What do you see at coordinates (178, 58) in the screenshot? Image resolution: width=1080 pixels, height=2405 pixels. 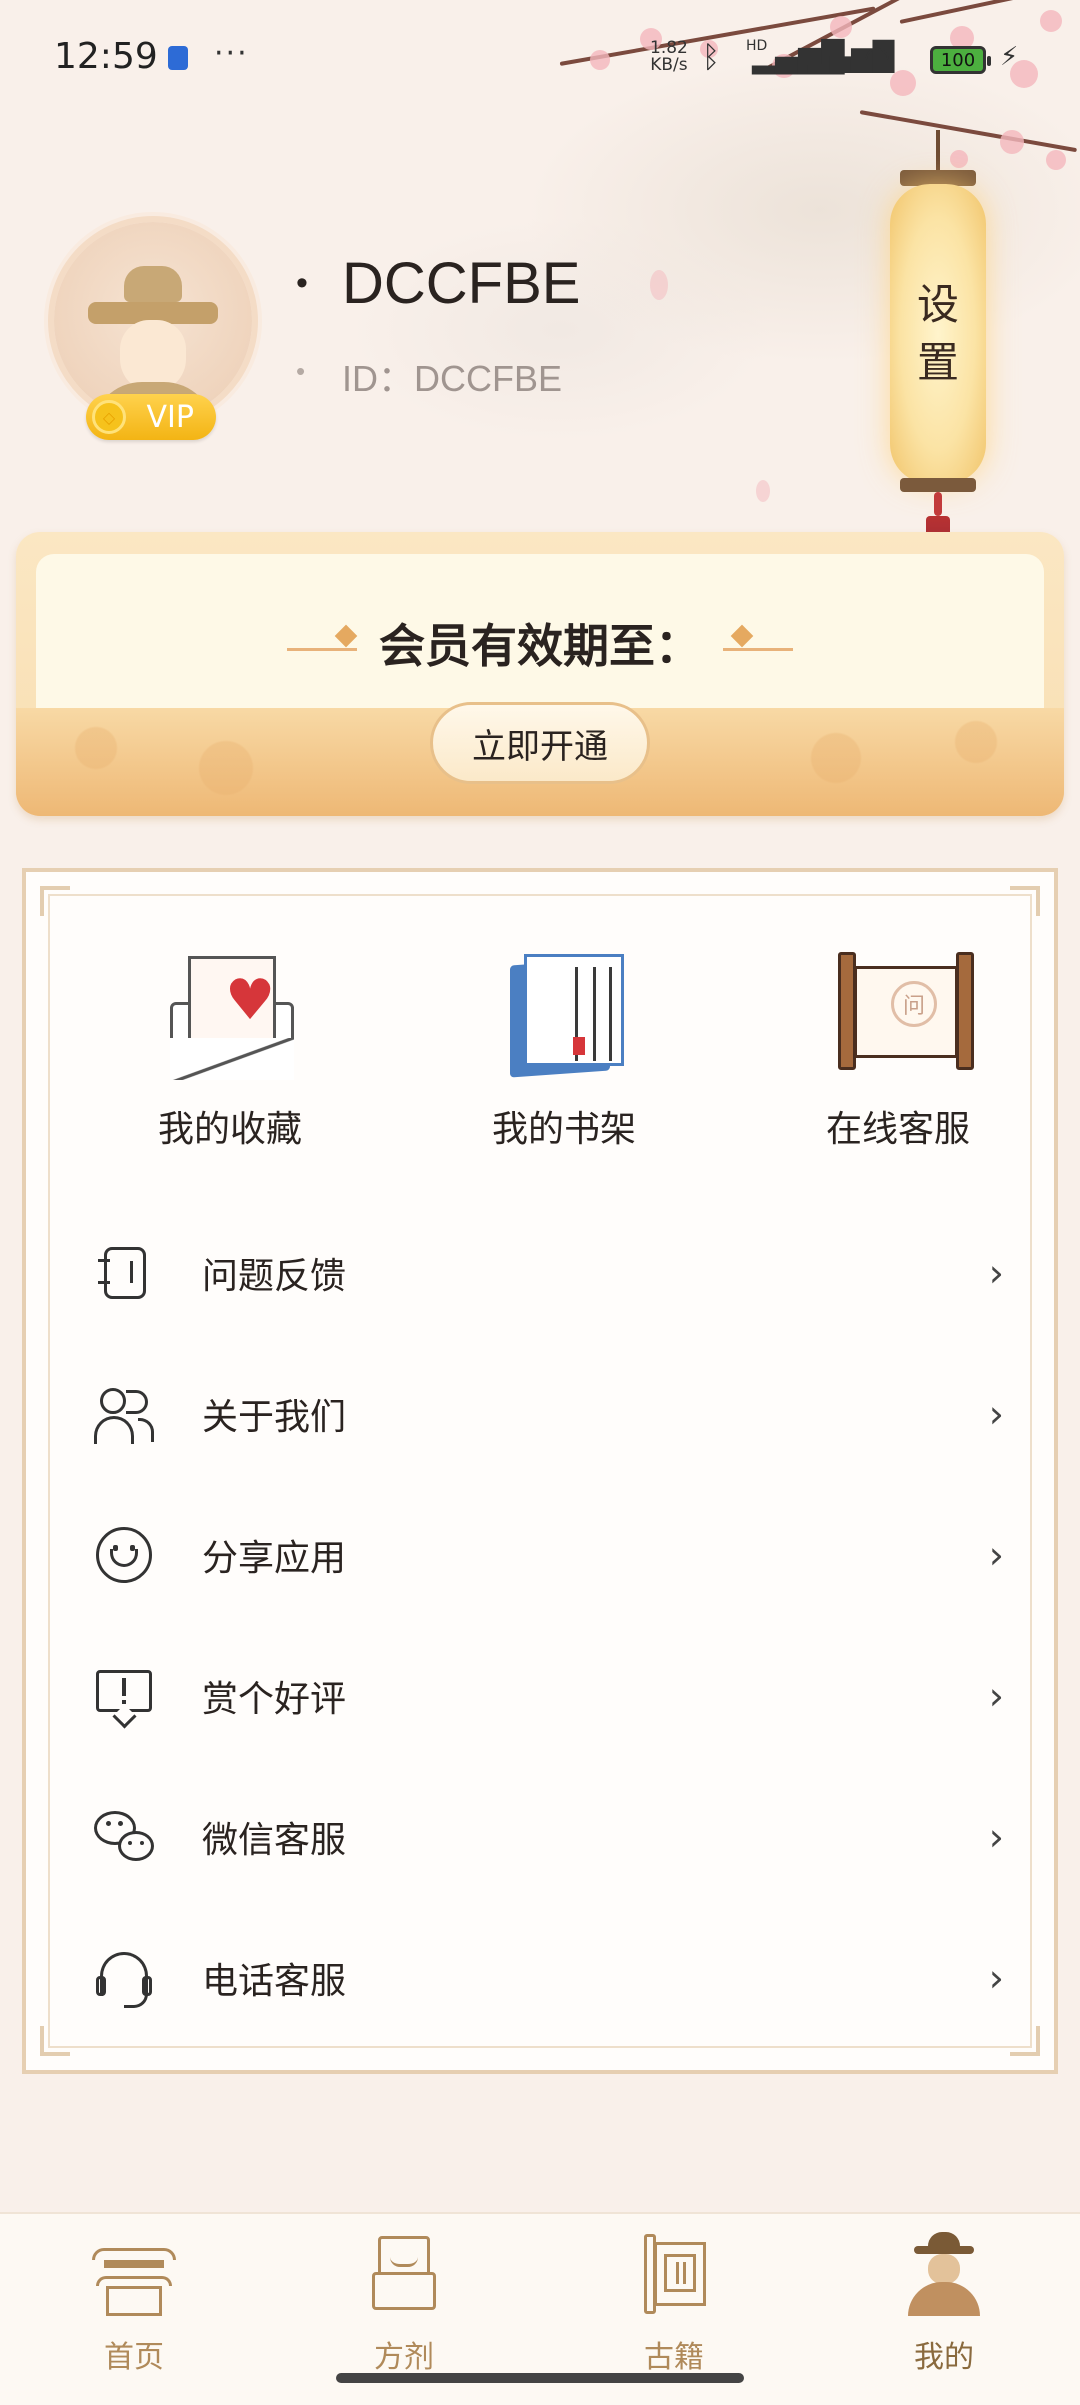 I see `notification-app-icon` at bounding box center [178, 58].